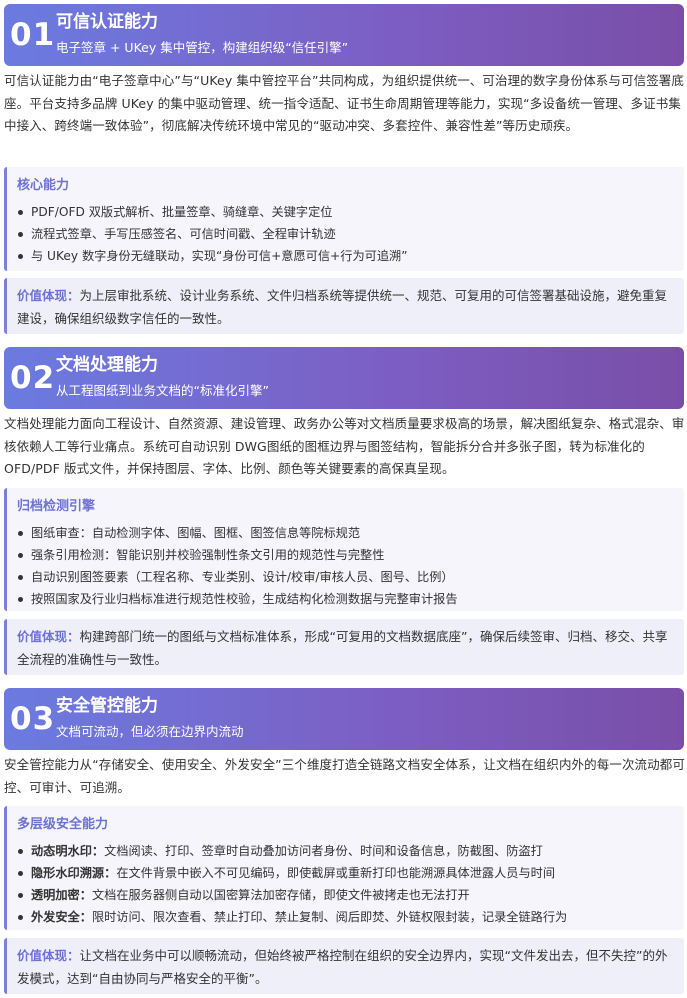 Image resolution: width=687 pixels, height=998 pixels. What do you see at coordinates (56, 506) in the screenshot?
I see `card-title: 归档检测引擎` at bounding box center [56, 506].